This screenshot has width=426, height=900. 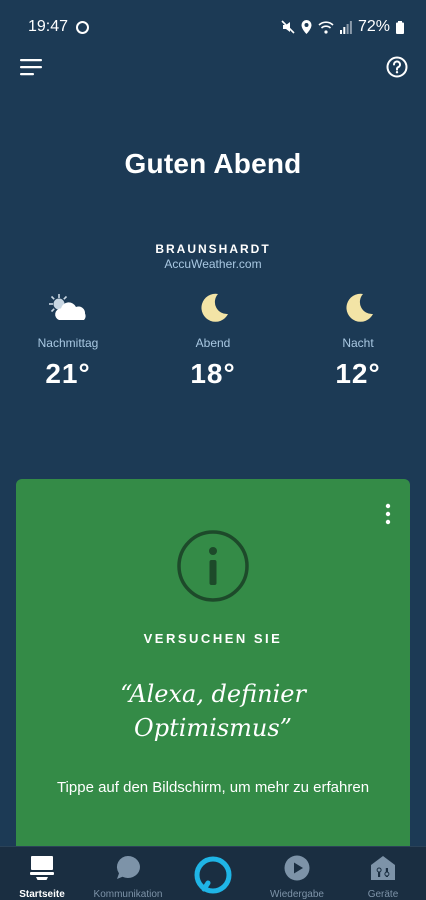 What do you see at coordinates (42, 894) in the screenshot?
I see `nav-label: Startseite` at bounding box center [42, 894].